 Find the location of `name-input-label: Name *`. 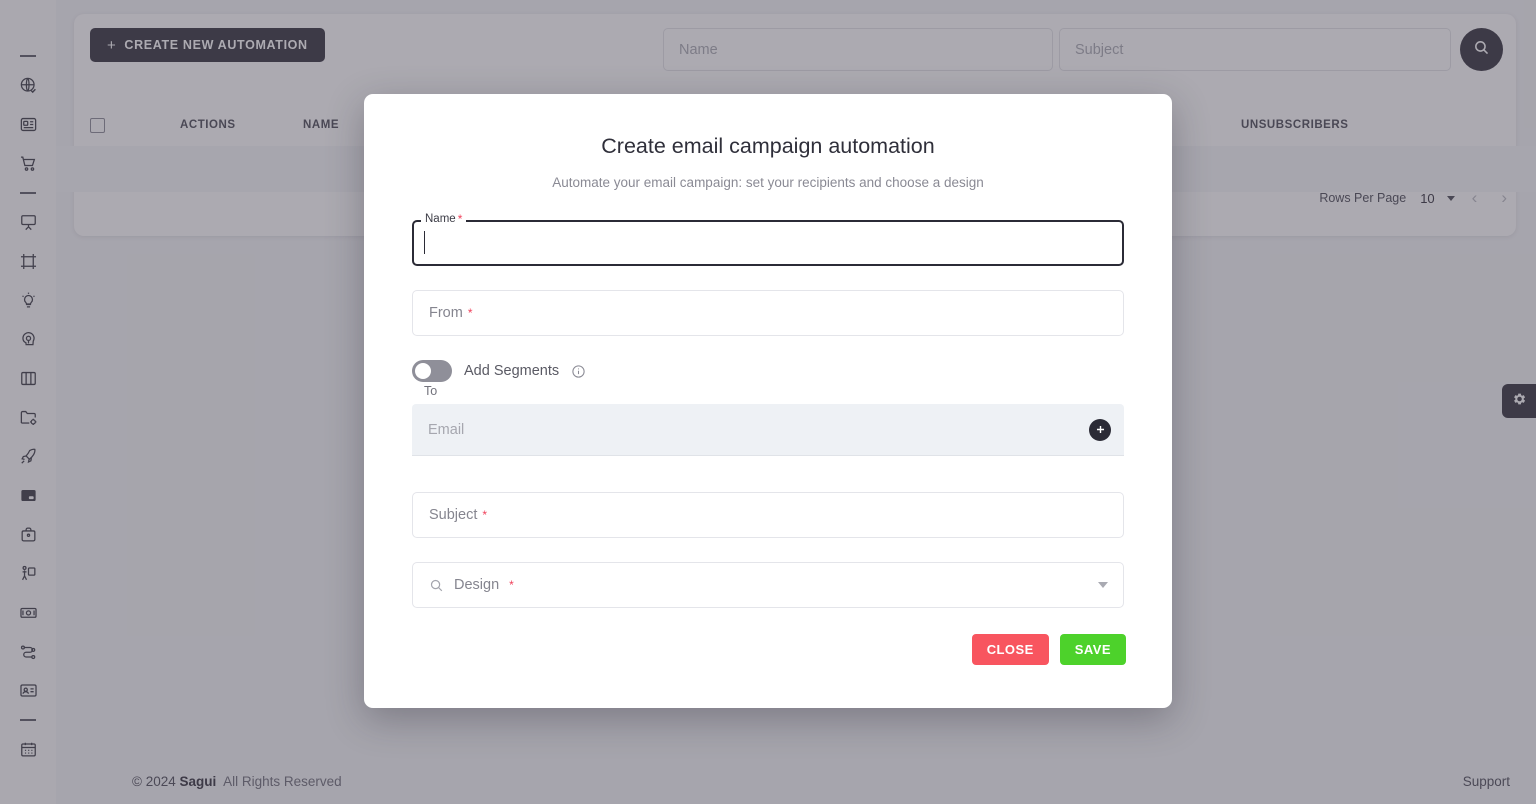

name-input-label: Name * is located at coordinates (444, 219).